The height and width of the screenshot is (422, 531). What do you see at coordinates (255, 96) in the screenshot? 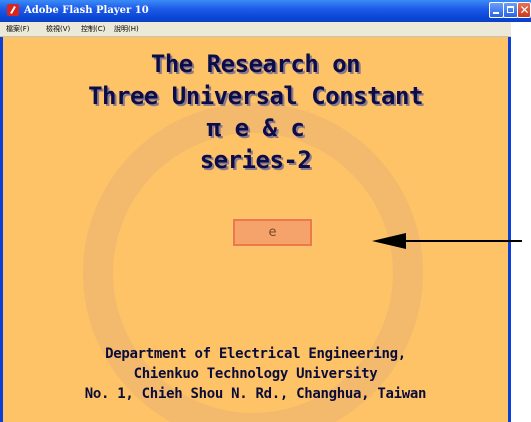
I see `heading-line-2: Three Universal Constant` at bounding box center [255, 96].